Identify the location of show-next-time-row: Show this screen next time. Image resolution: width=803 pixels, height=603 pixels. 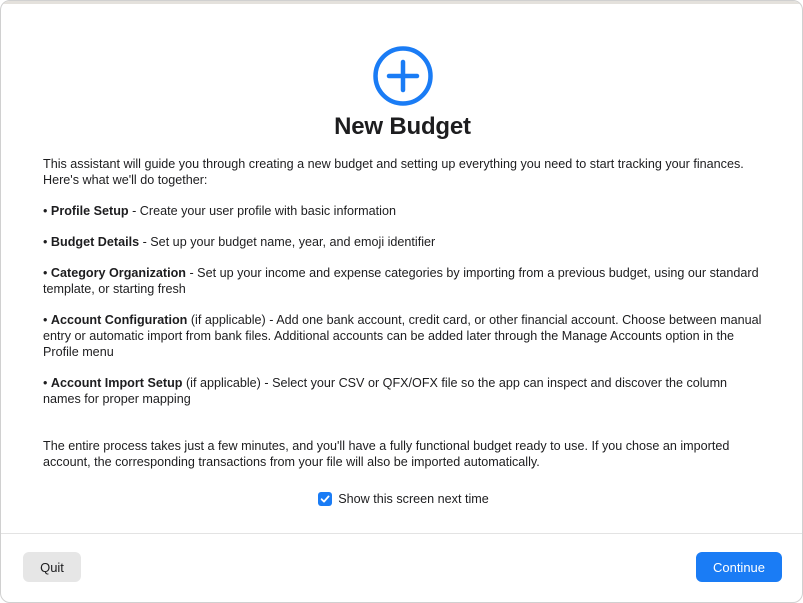
(401, 499).